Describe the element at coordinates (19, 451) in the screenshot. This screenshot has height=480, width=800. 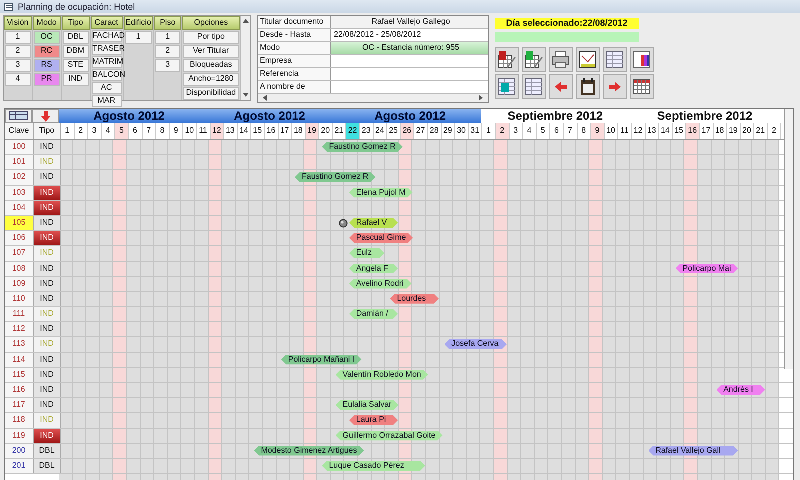
I see `table-cell: 200` at that location.